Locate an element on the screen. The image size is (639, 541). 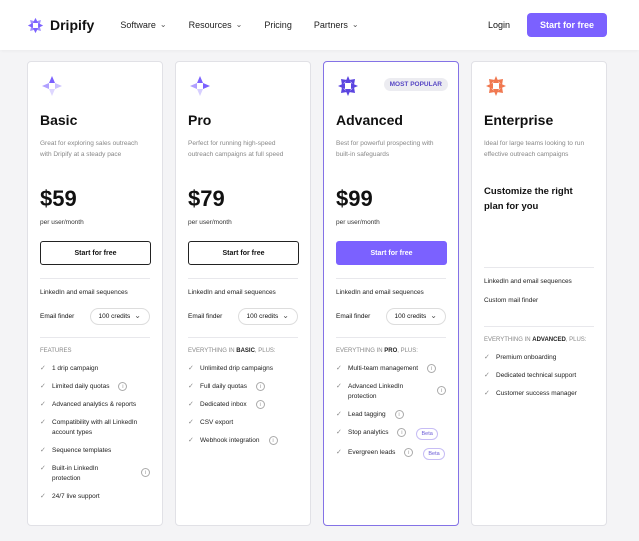
list-item: ✓ Customer success manager is located at coordinates (539, 394).